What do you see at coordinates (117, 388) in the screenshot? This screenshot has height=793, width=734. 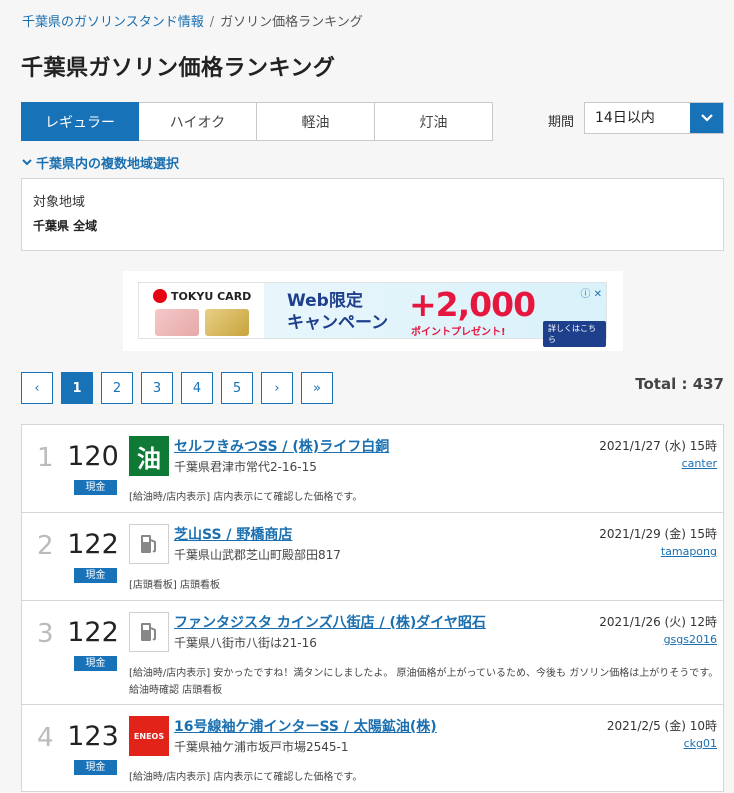 I see `pagination-page-2: 2` at bounding box center [117, 388].